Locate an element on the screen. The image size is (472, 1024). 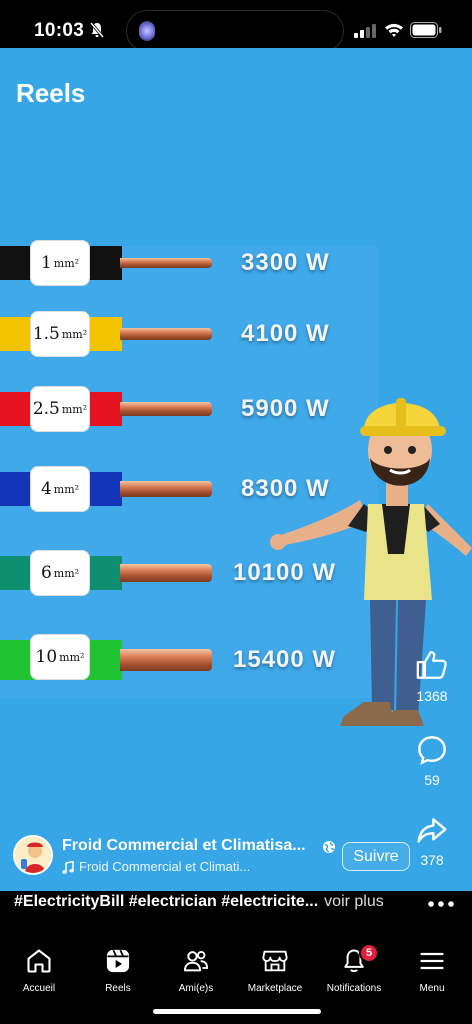
status-bar: 10:03 is located at coordinates (236, 26).